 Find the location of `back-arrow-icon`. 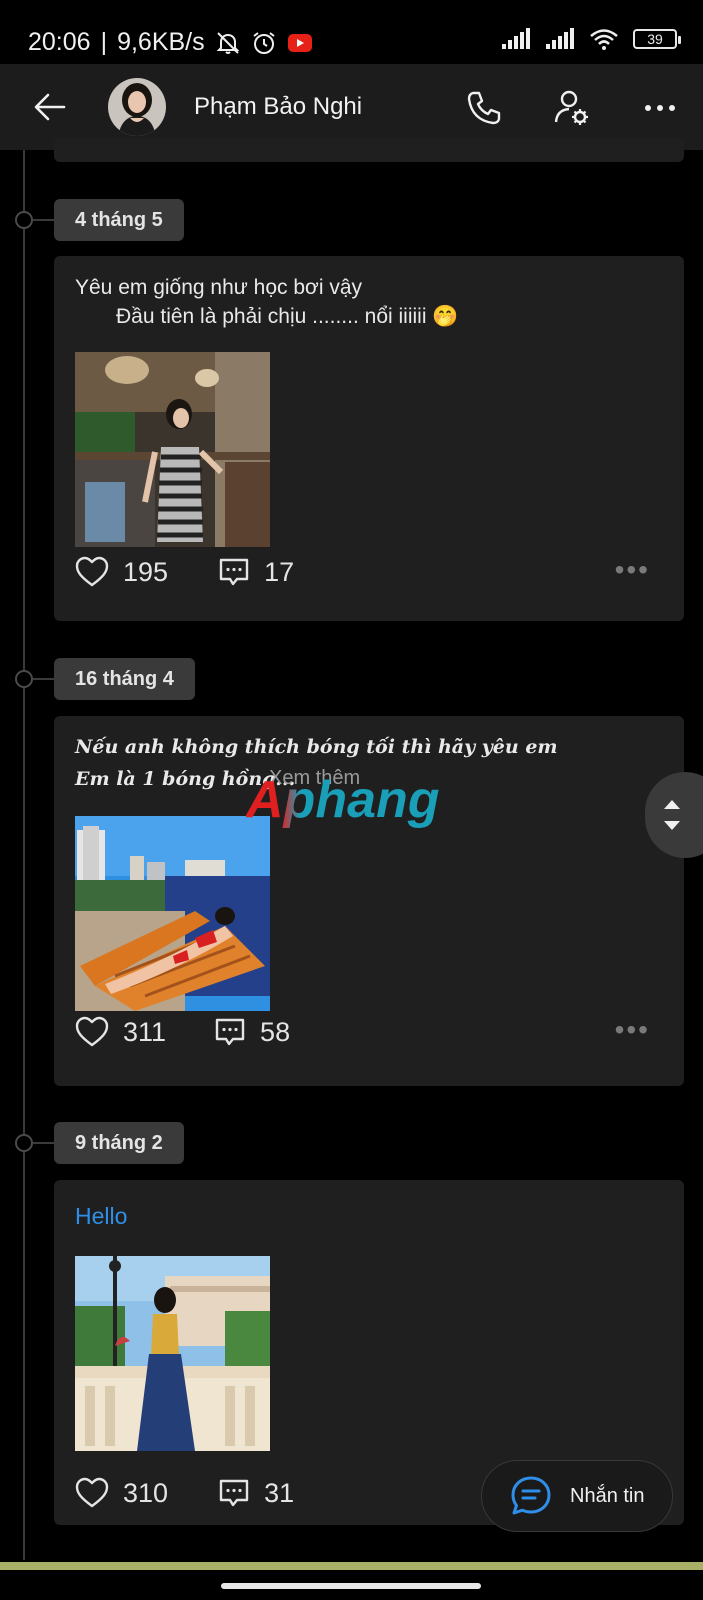

back-arrow-icon is located at coordinates (50, 107).